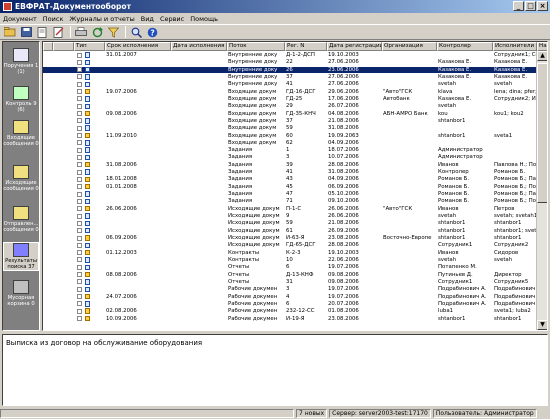 This screenshot has height=419, width=550. Describe the element at coordinates (465, 46) in the screenshot. I see `col-header-controller: Контролер` at that location.